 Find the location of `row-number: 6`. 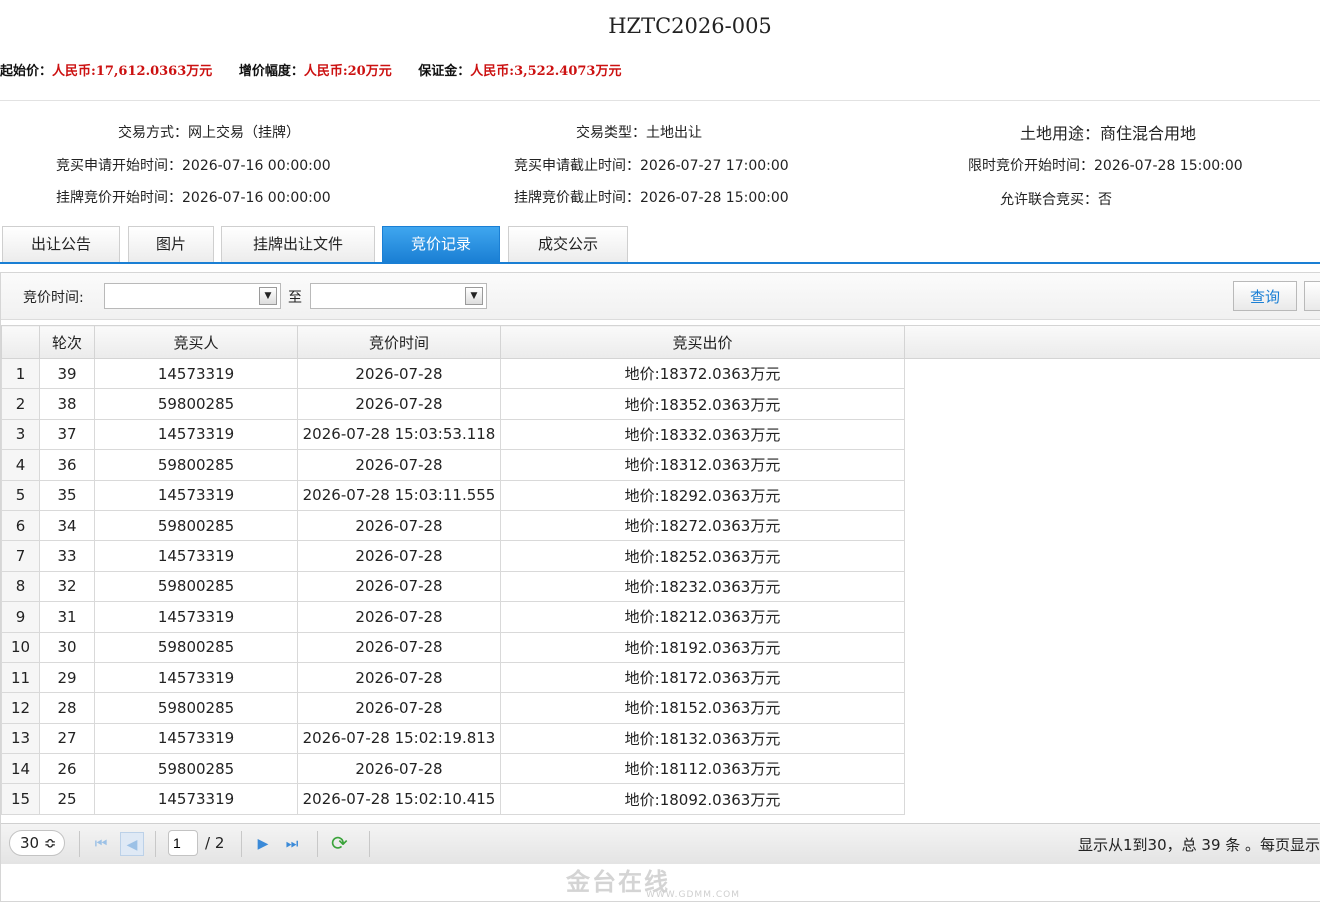

row-number: 6 is located at coordinates (20, 525).